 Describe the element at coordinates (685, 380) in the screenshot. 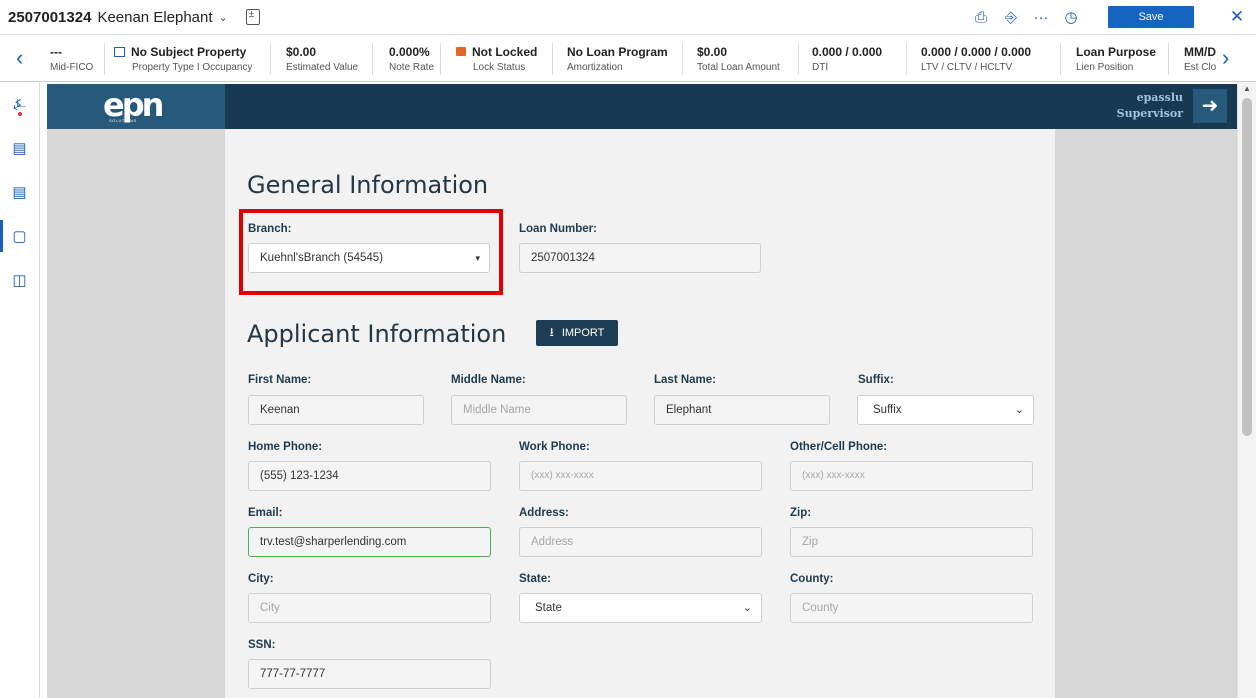

I see `last-name-label: Last Name:` at that location.